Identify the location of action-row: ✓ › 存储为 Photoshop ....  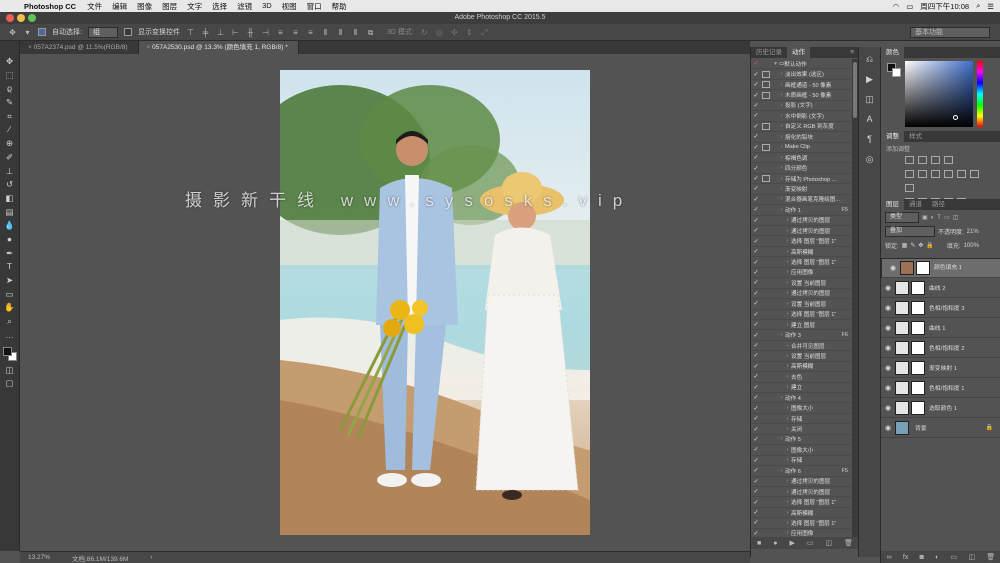
(801, 179).